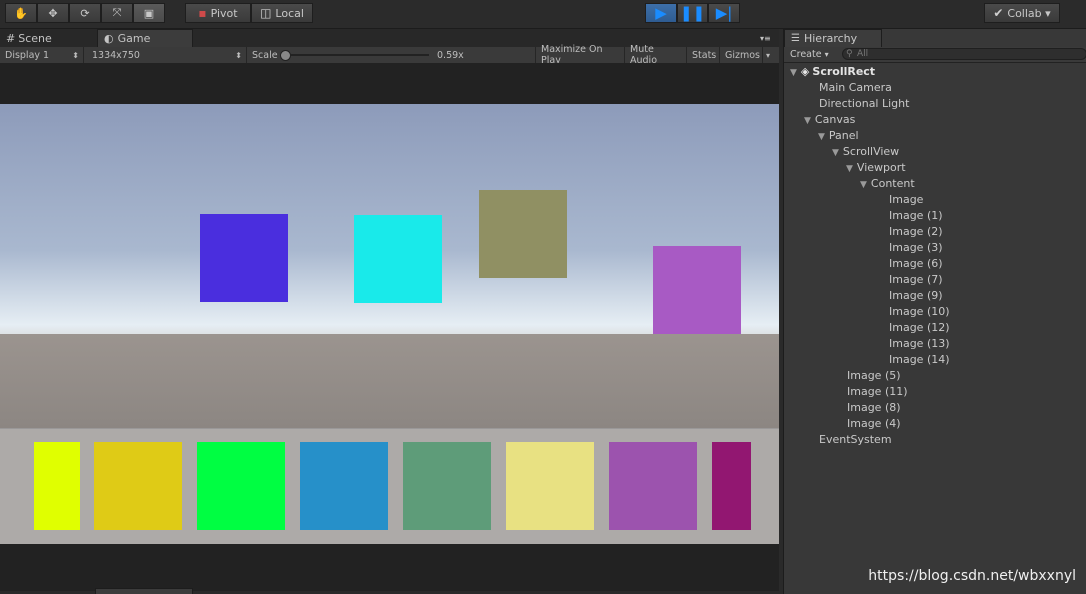  I want to click on tab-hierarchy: ☰ Hierarchy, so click(833, 38).